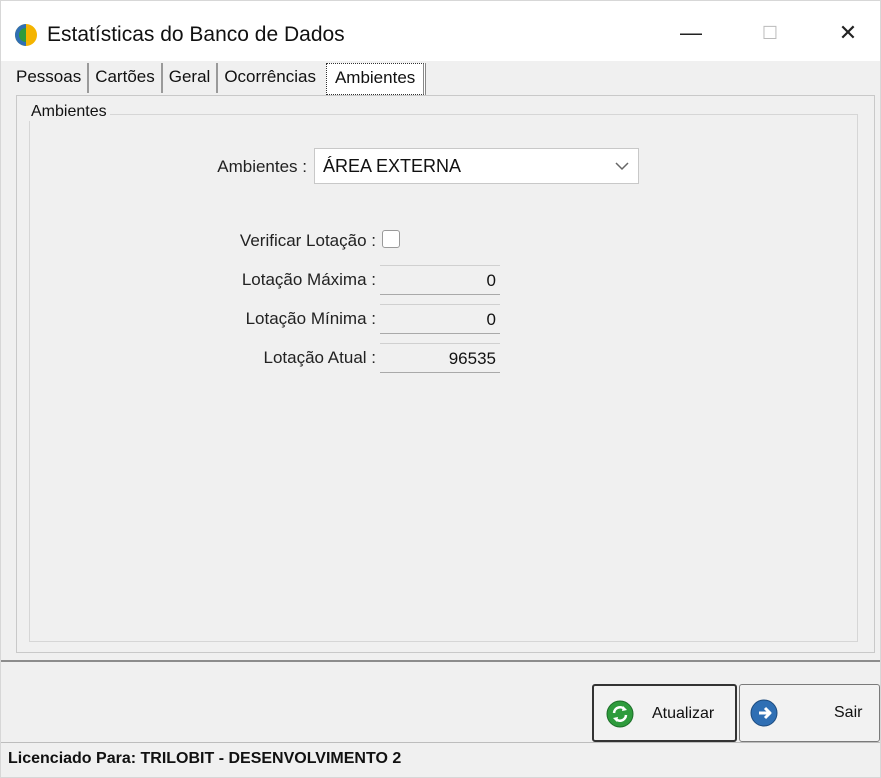 This screenshot has width=881, height=778. Describe the element at coordinates (69, 112) in the screenshot. I see `group-title: Ambientes` at that location.